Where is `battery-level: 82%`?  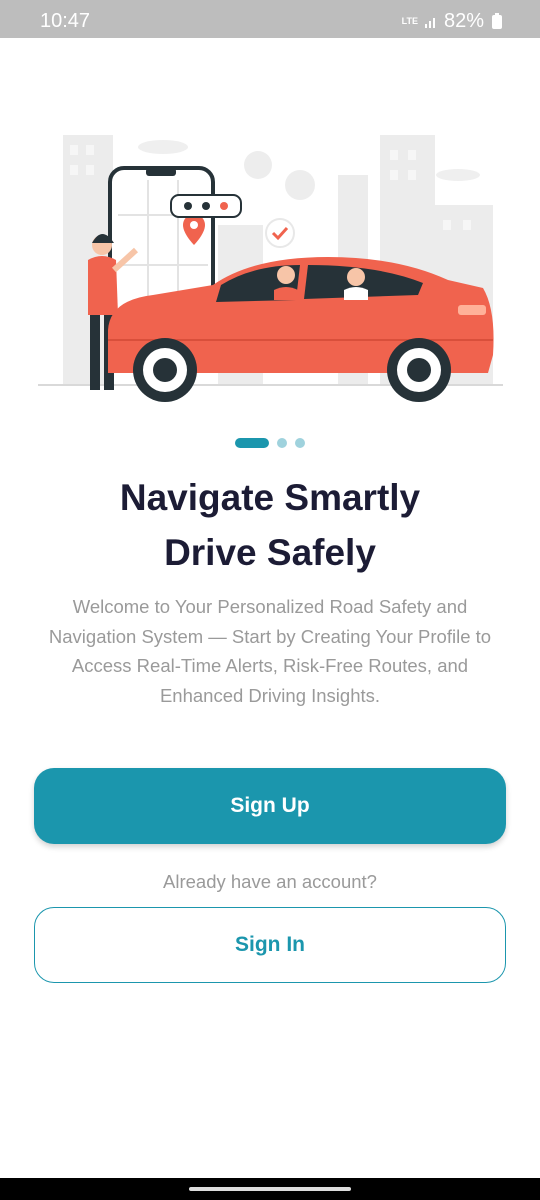 battery-level: 82% is located at coordinates (463, 21).